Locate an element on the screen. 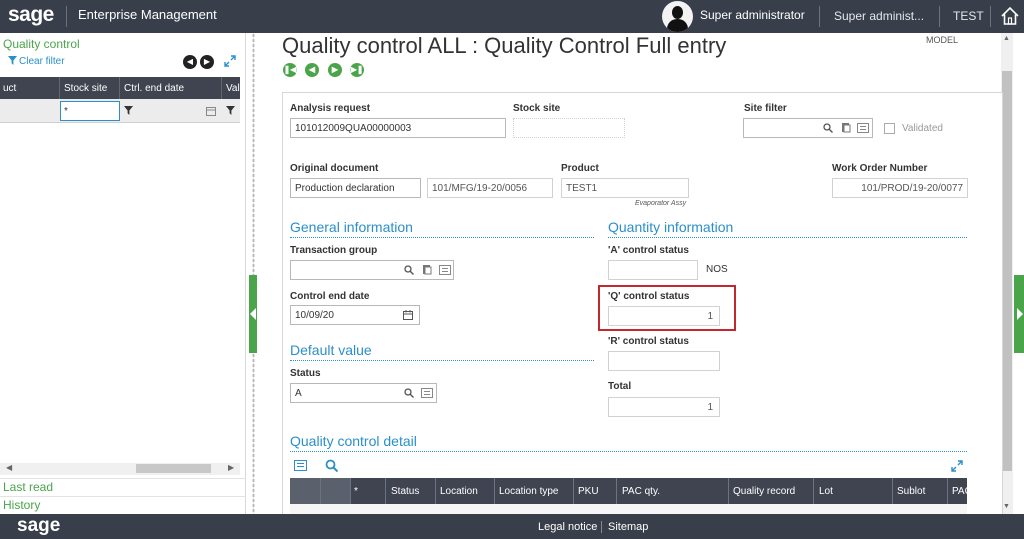  column-status: Status is located at coordinates (405, 491).